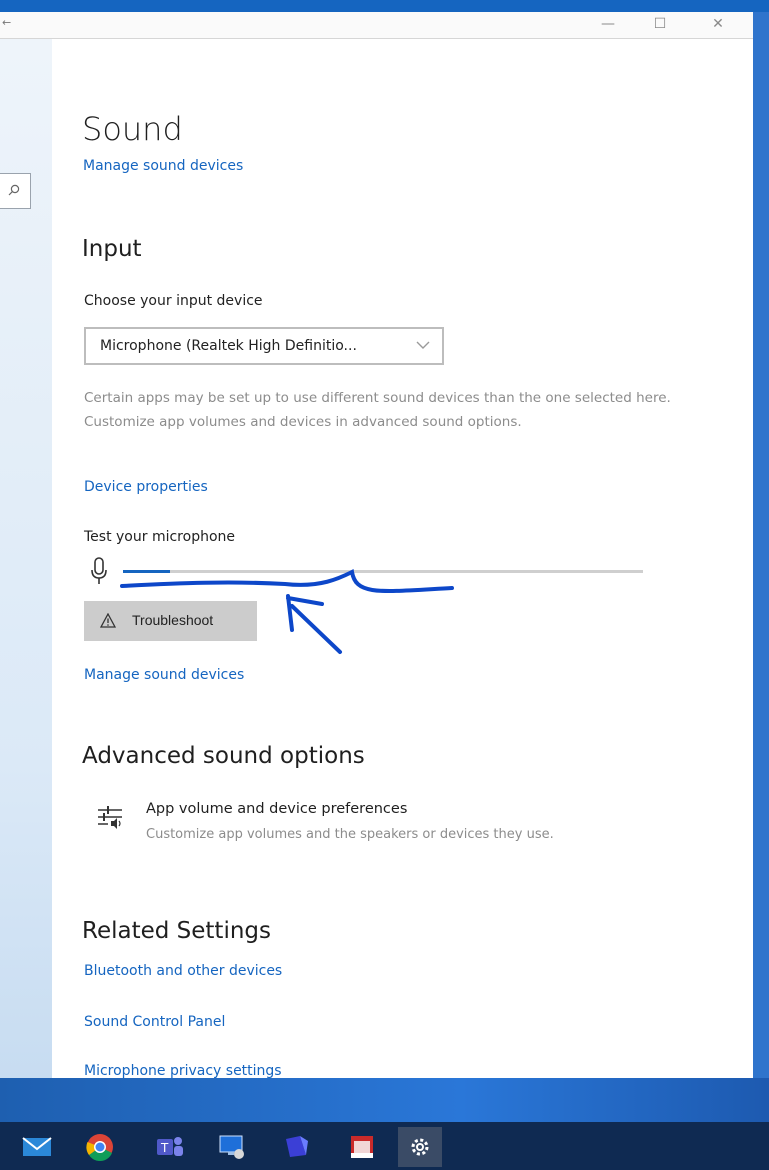 Image resolution: width=769 pixels, height=1170 pixels. What do you see at coordinates (110, 817) in the screenshot?
I see `app-volume-sliders-icon` at bounding box center [110, 817].